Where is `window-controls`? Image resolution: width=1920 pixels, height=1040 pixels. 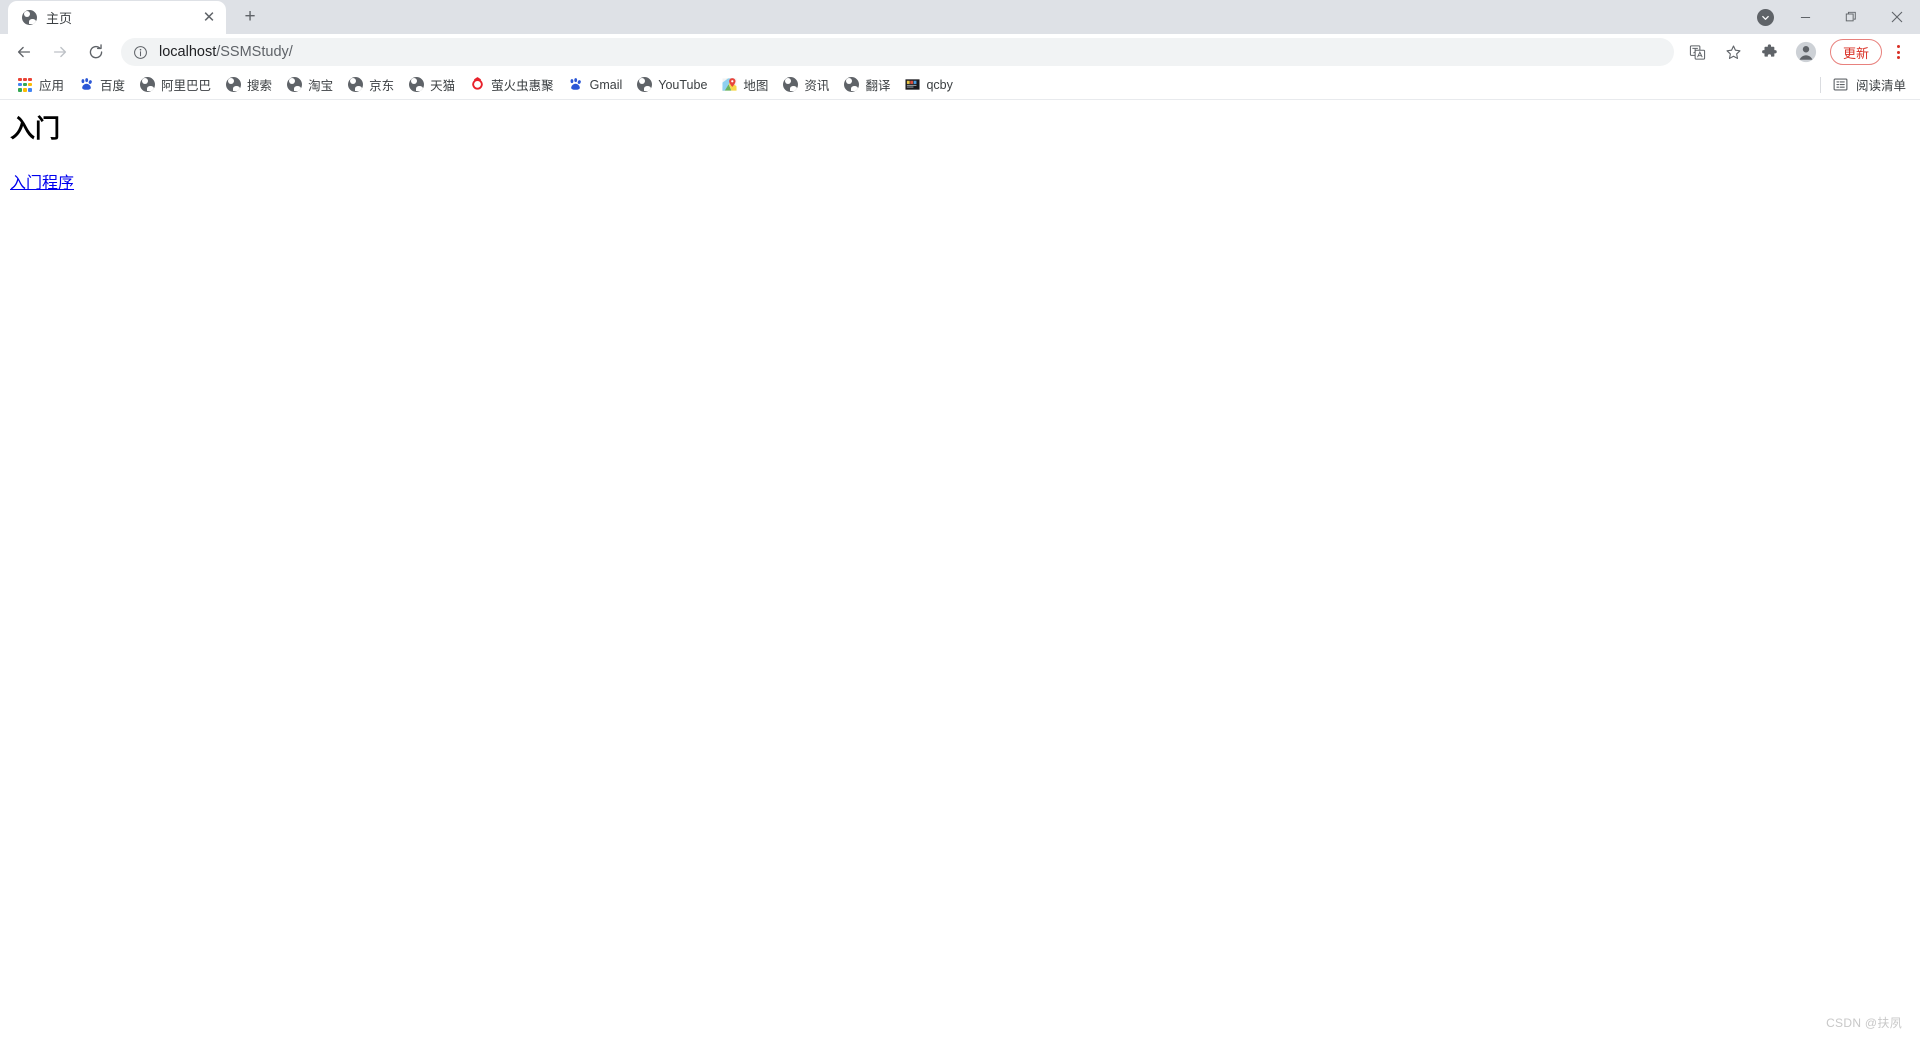
window-controls is located at coordinates (1834, 17).